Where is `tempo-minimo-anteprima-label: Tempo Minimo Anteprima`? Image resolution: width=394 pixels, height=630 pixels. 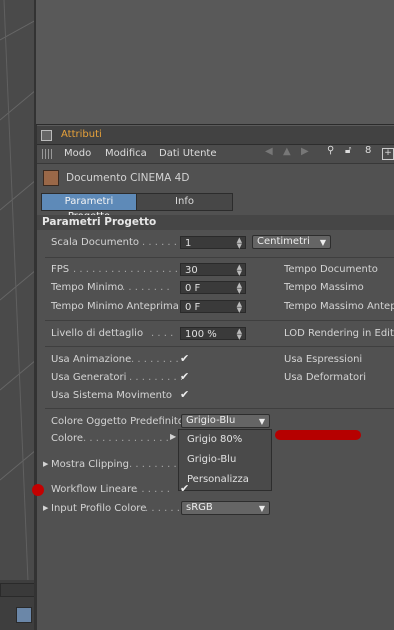
tempo-minimo-anteprima-label: Tempo Minimo Anteprima is located at coordinates (115, 306).